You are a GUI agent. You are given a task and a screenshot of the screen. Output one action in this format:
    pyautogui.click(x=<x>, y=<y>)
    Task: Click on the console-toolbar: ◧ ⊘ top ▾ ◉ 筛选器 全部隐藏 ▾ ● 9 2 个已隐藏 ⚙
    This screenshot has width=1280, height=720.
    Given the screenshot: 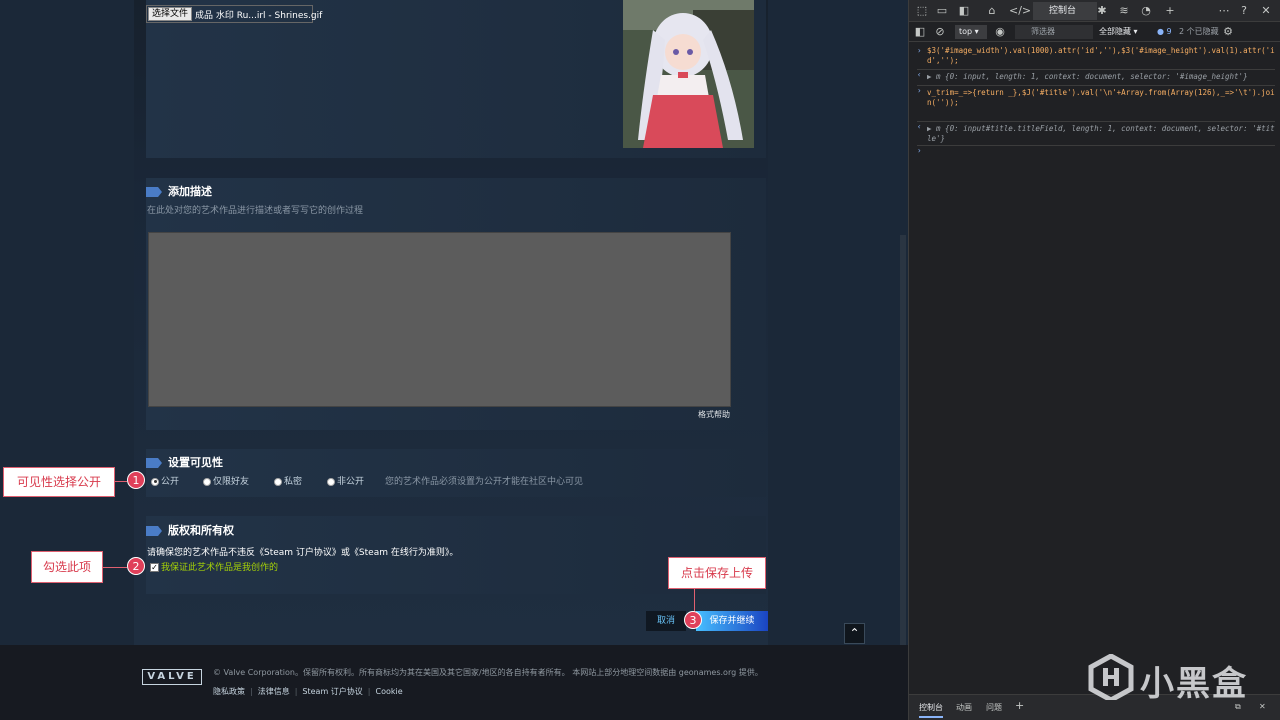 What is the action you would take?
    pyautogui.click(x=1094, y=32)
    